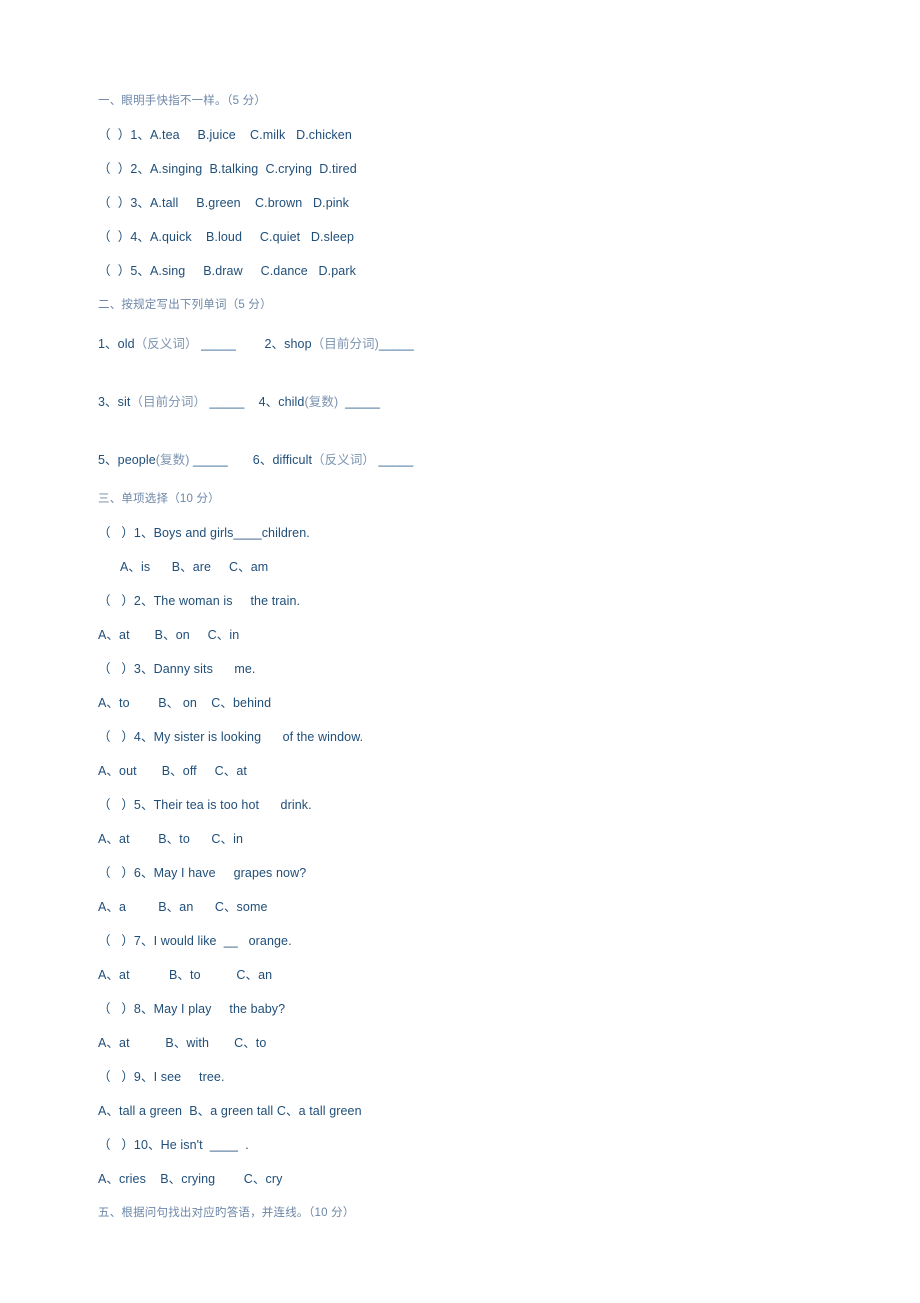 Image resolution: width=920 pixels, height=1303 pixels. What do you see at coordinates (478, 907) in the screenshot?
I see `question-options-6: A、a B、an C、some` at bounding box center [478, 907].